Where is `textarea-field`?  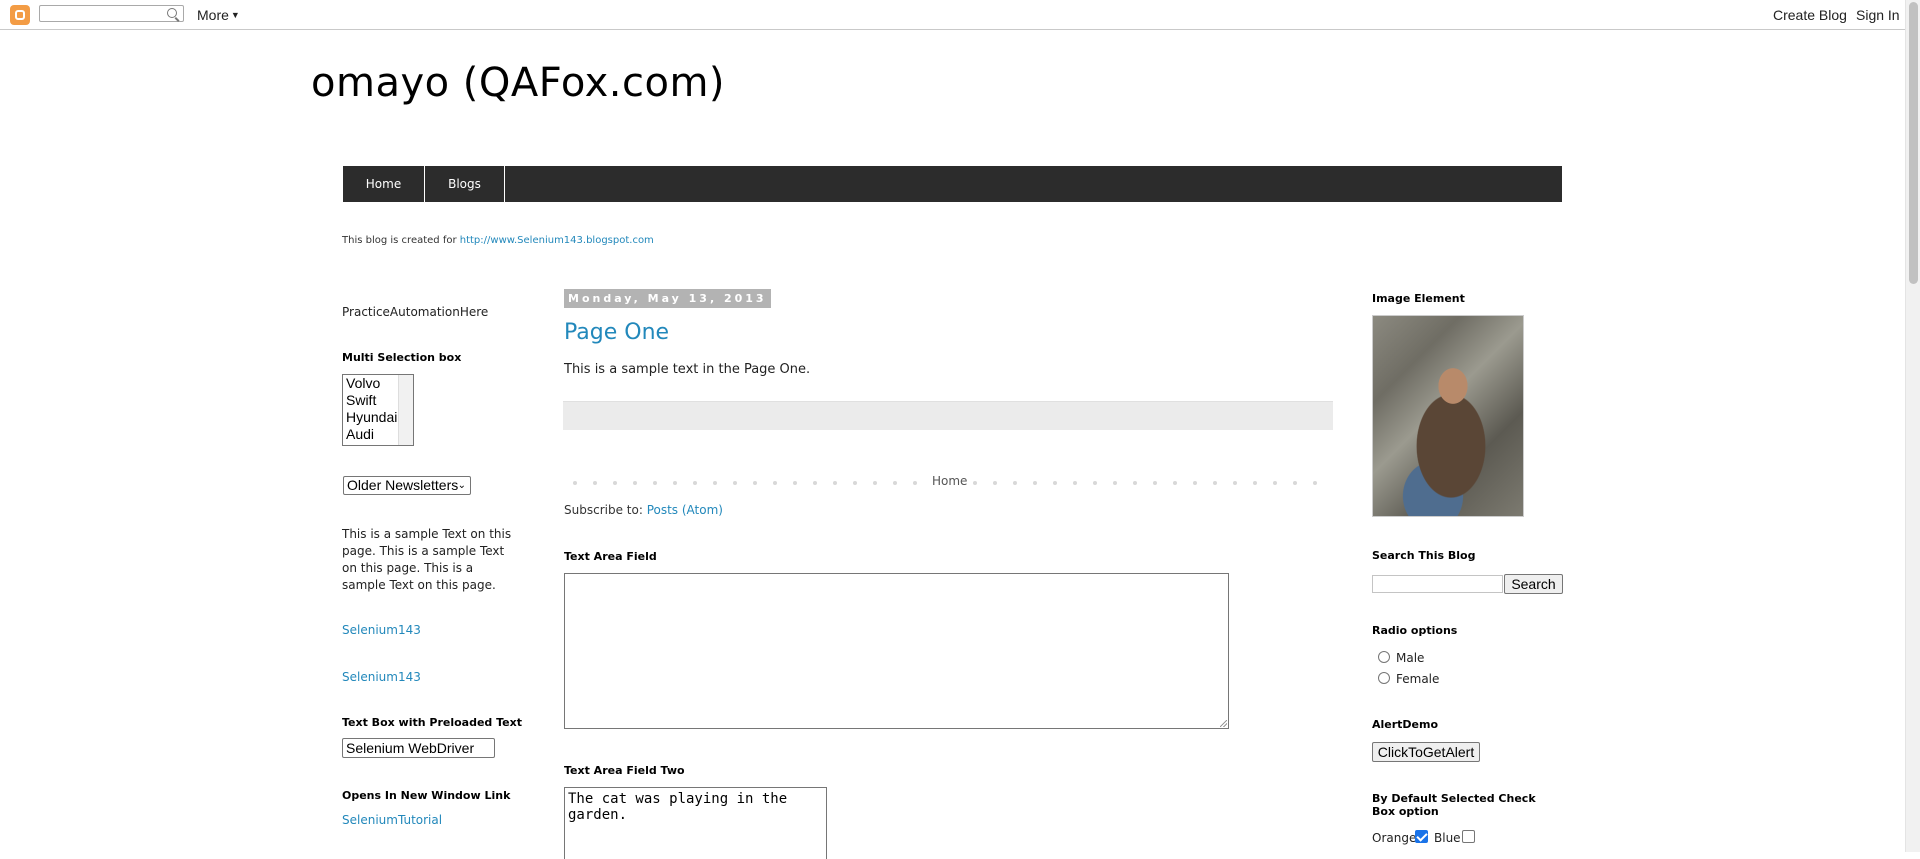 textarea-field is located at coordinates (896, 651).